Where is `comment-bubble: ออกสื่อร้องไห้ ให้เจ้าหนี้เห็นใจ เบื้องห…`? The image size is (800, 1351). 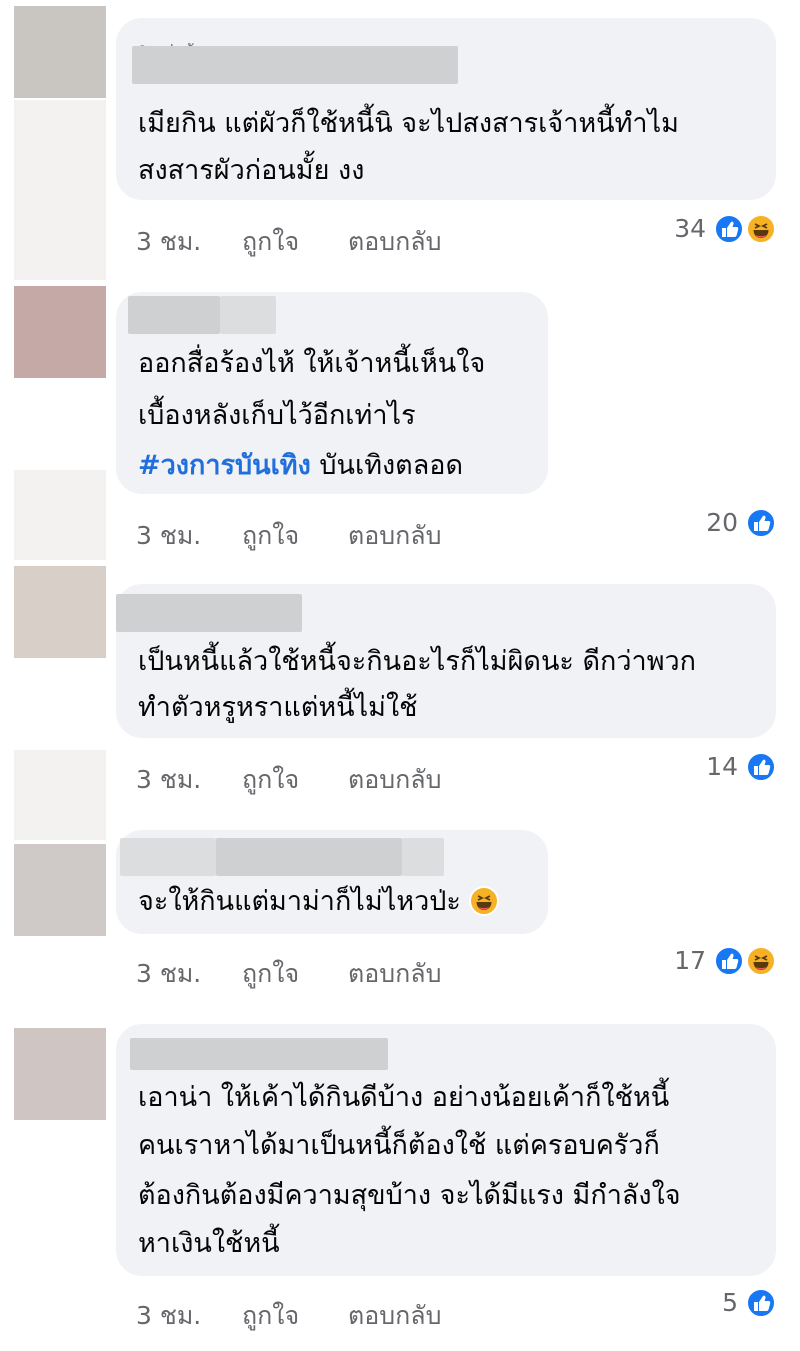 comment-bubble: ออกสื่อร้องไห้ ให้เจ้าหนี้เห็นใจ เบื้องห… is located at coordinates (332, 393).